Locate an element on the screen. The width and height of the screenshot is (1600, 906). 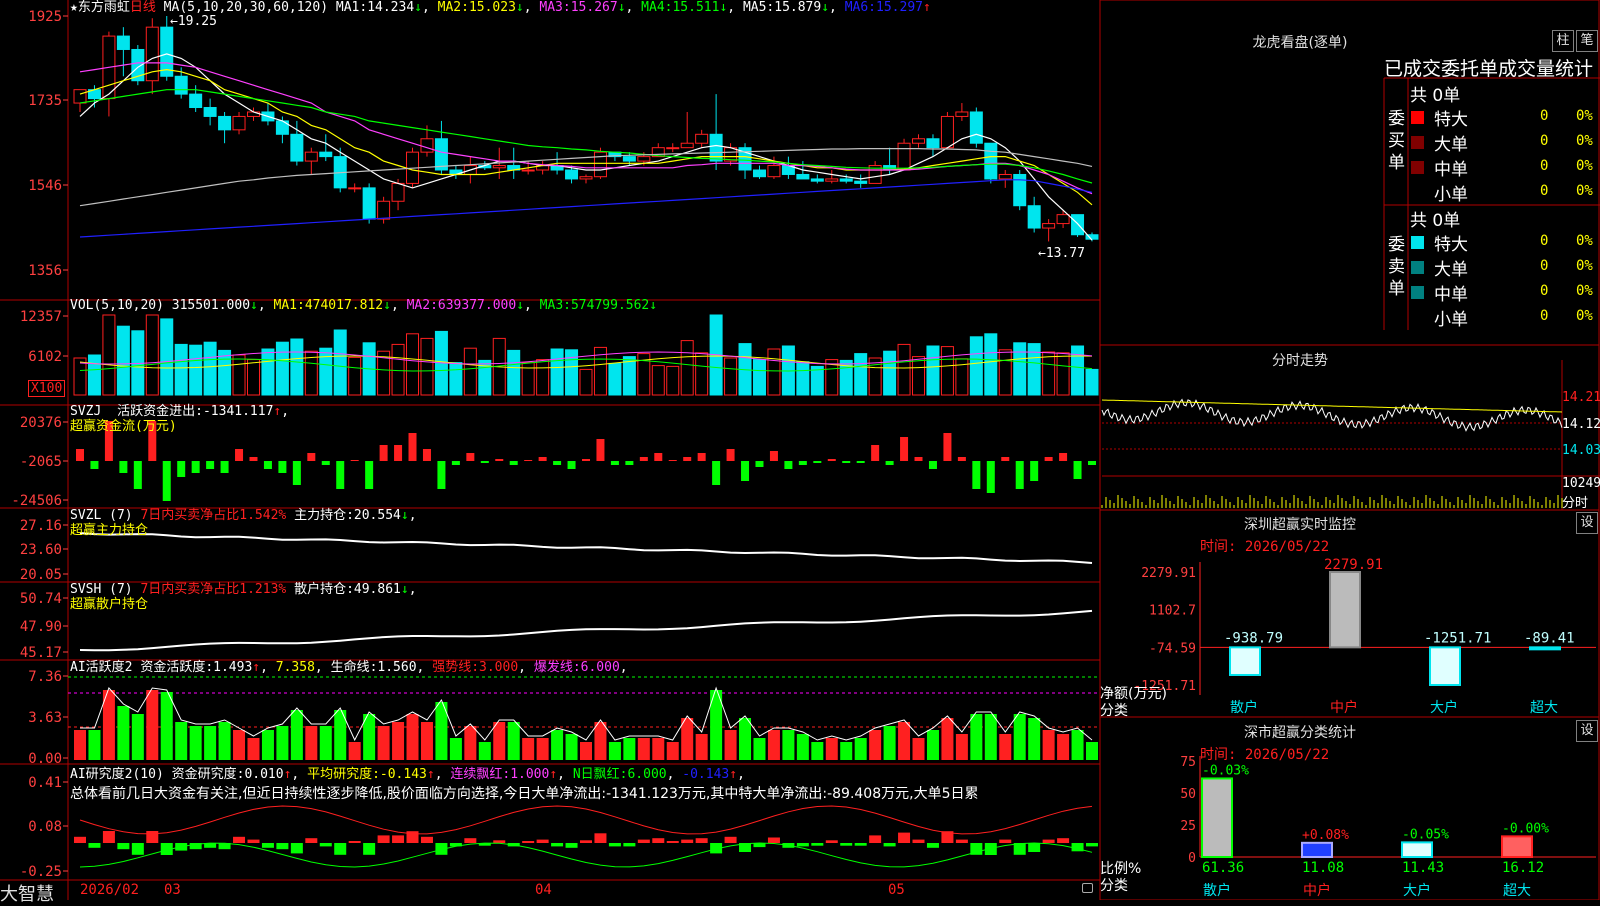
stock-title: ★东方雨虹 is located at coordinates (100, 7).